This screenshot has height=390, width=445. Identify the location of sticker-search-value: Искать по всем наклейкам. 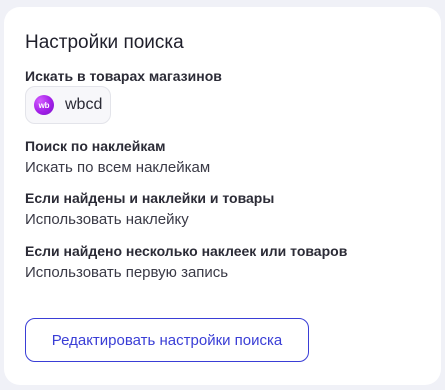
(118, 167).